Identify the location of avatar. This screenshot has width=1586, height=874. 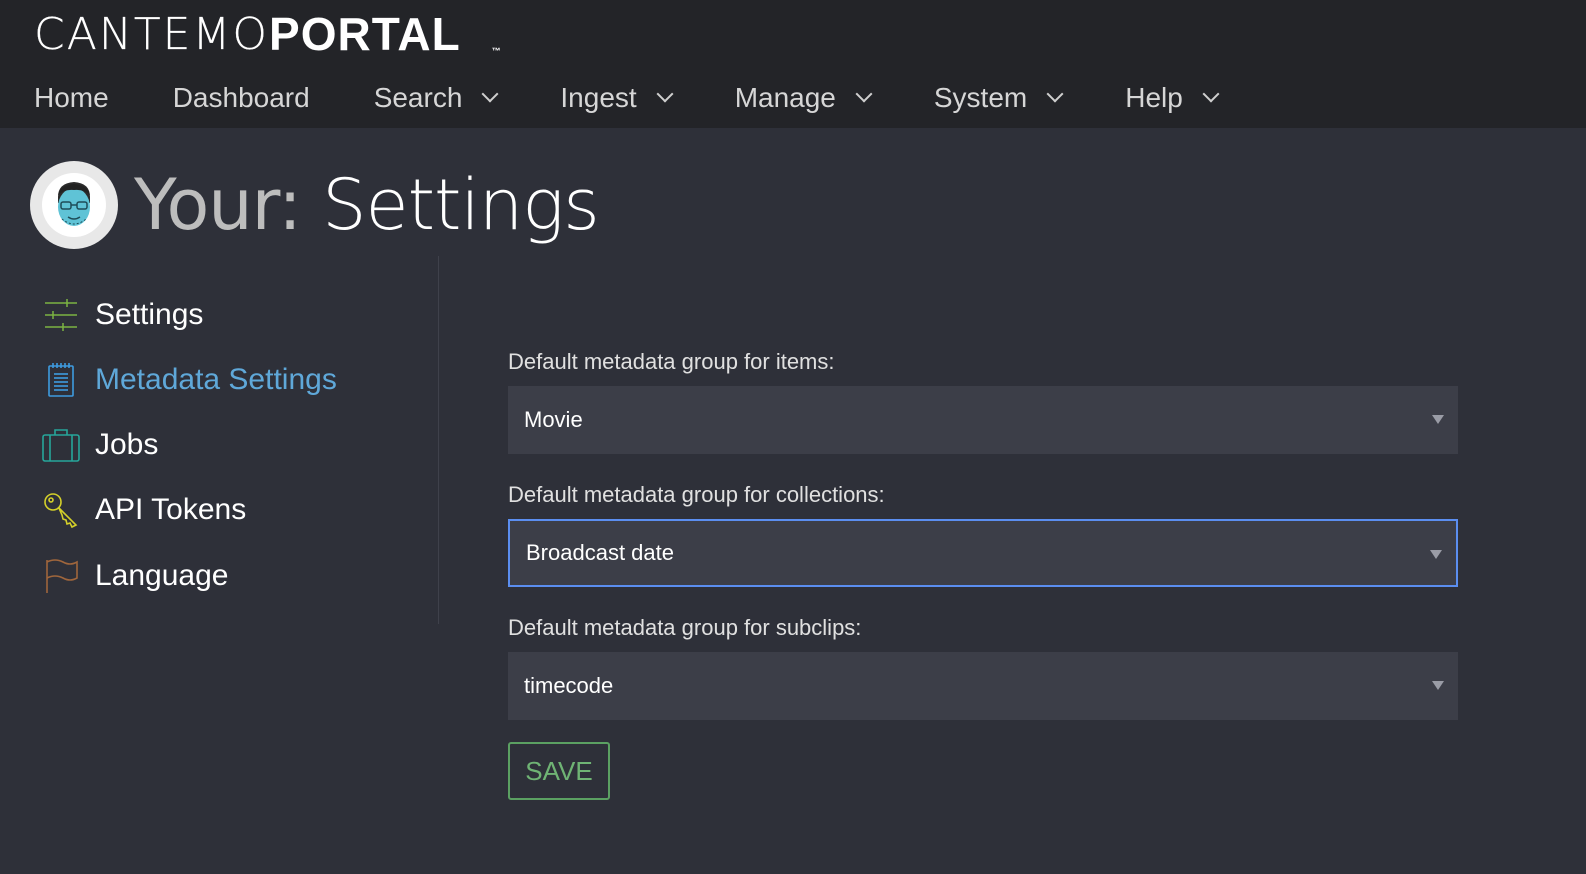
(74, 205).